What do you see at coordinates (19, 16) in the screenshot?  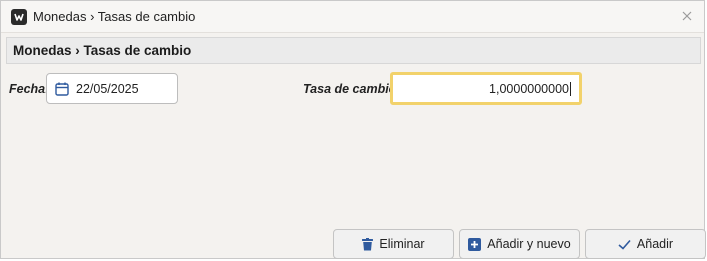 I see `app-logo-icon` at bounding box center [19, 16].